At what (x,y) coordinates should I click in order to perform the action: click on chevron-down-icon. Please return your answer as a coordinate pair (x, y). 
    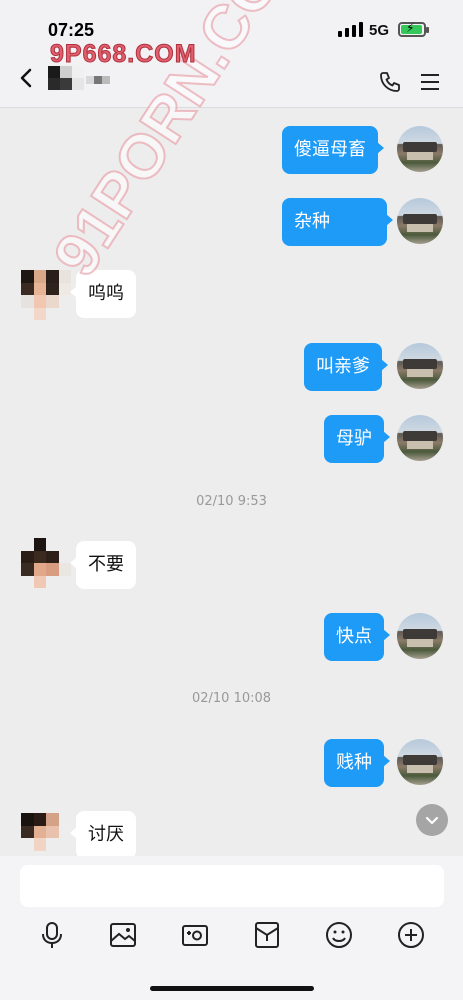
    Looking at the image, I should click on (432, 820).